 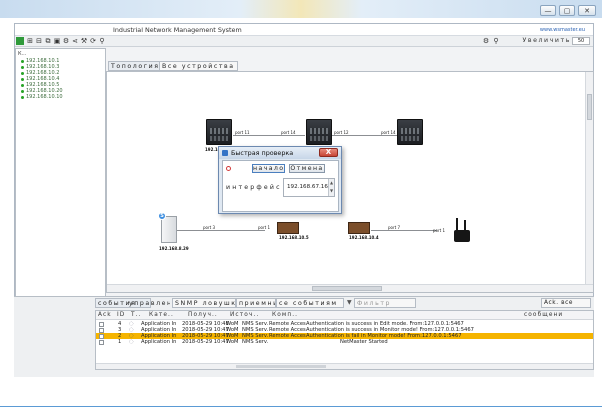 I want to click on dialog-titlebar: Быстрая проверка X, so click(x=280, y=153).